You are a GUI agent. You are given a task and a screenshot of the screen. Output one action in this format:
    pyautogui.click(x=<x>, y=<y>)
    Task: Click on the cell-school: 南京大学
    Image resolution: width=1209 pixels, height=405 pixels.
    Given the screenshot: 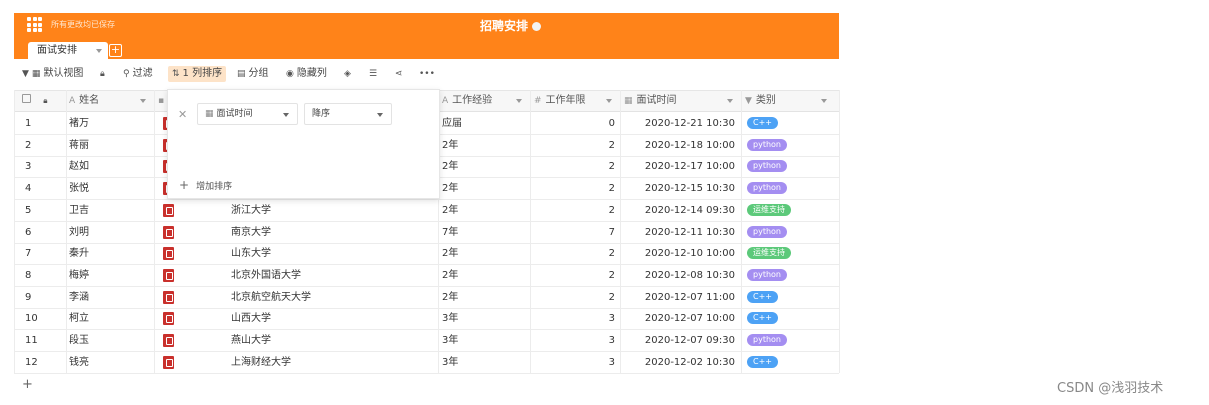 What is the action you would take?
    pyautogui.click(x=277, y=232)
    